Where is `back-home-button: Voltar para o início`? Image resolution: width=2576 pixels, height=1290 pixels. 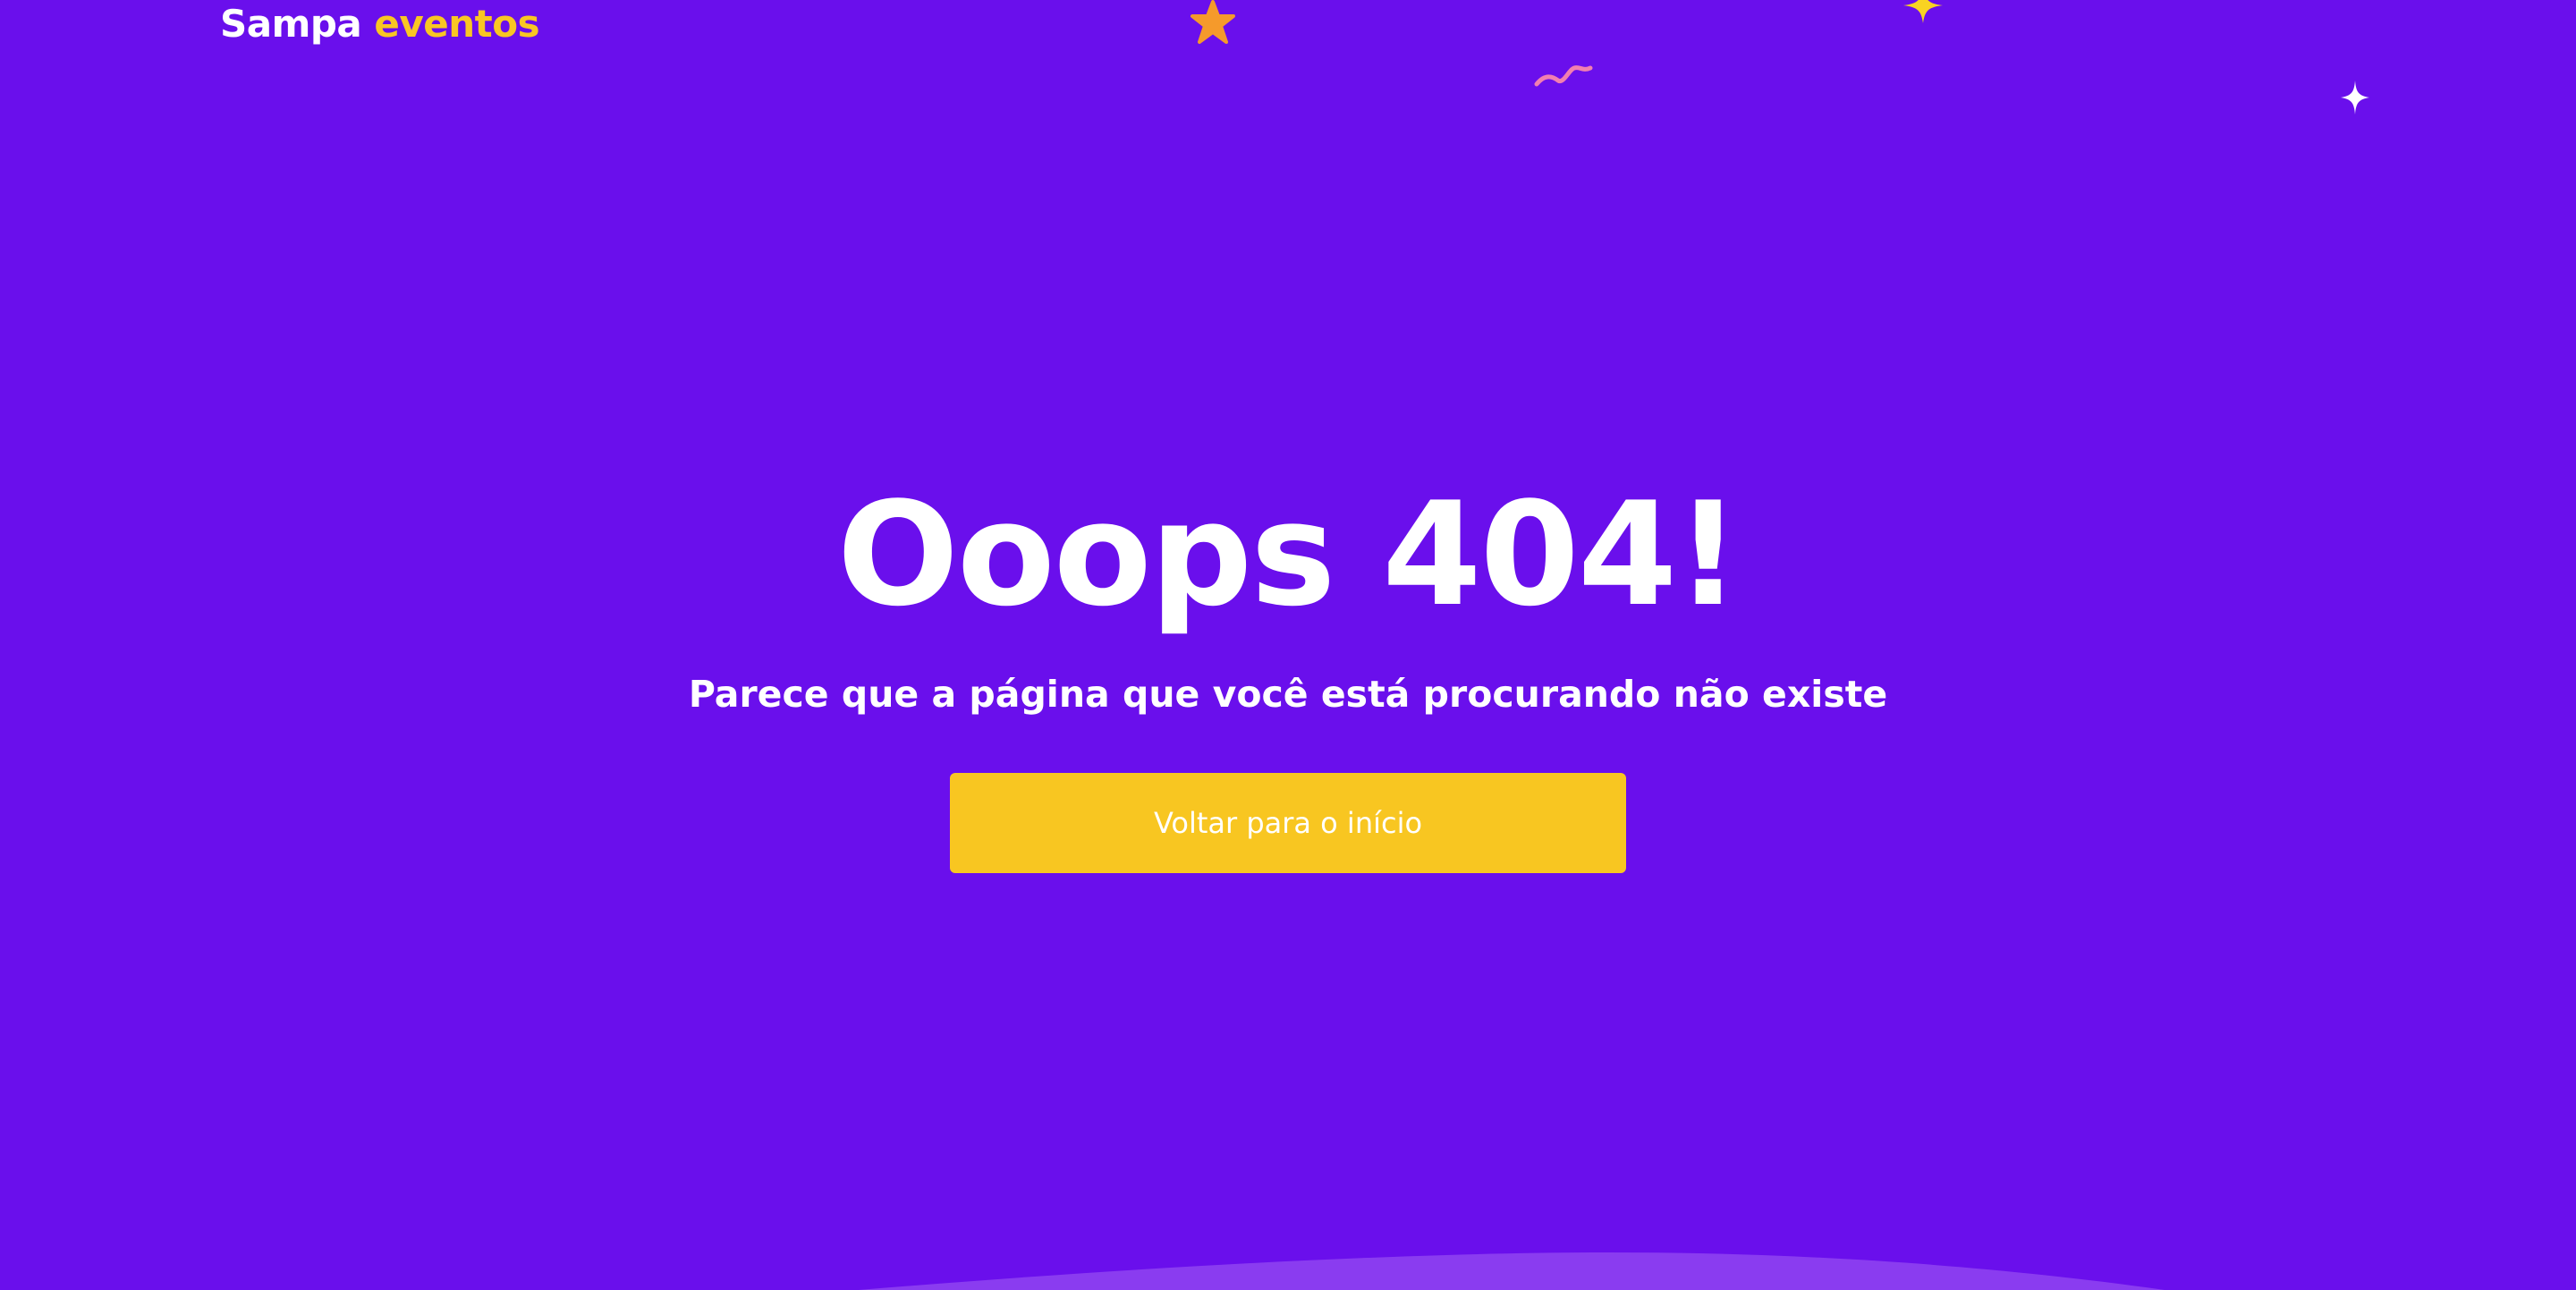 back-home-button: Voltar para o início is located at coordinates (1288, 823).